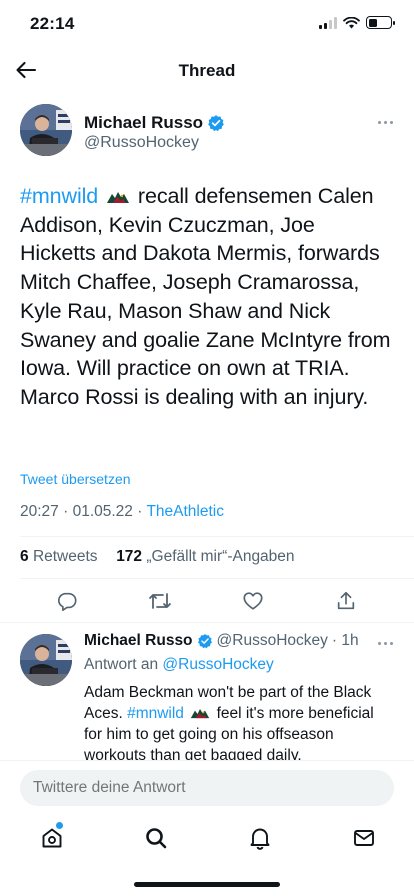  Describe the element at coordinates (380, 22) in the screenshot. I see `battery-icon` at that location.